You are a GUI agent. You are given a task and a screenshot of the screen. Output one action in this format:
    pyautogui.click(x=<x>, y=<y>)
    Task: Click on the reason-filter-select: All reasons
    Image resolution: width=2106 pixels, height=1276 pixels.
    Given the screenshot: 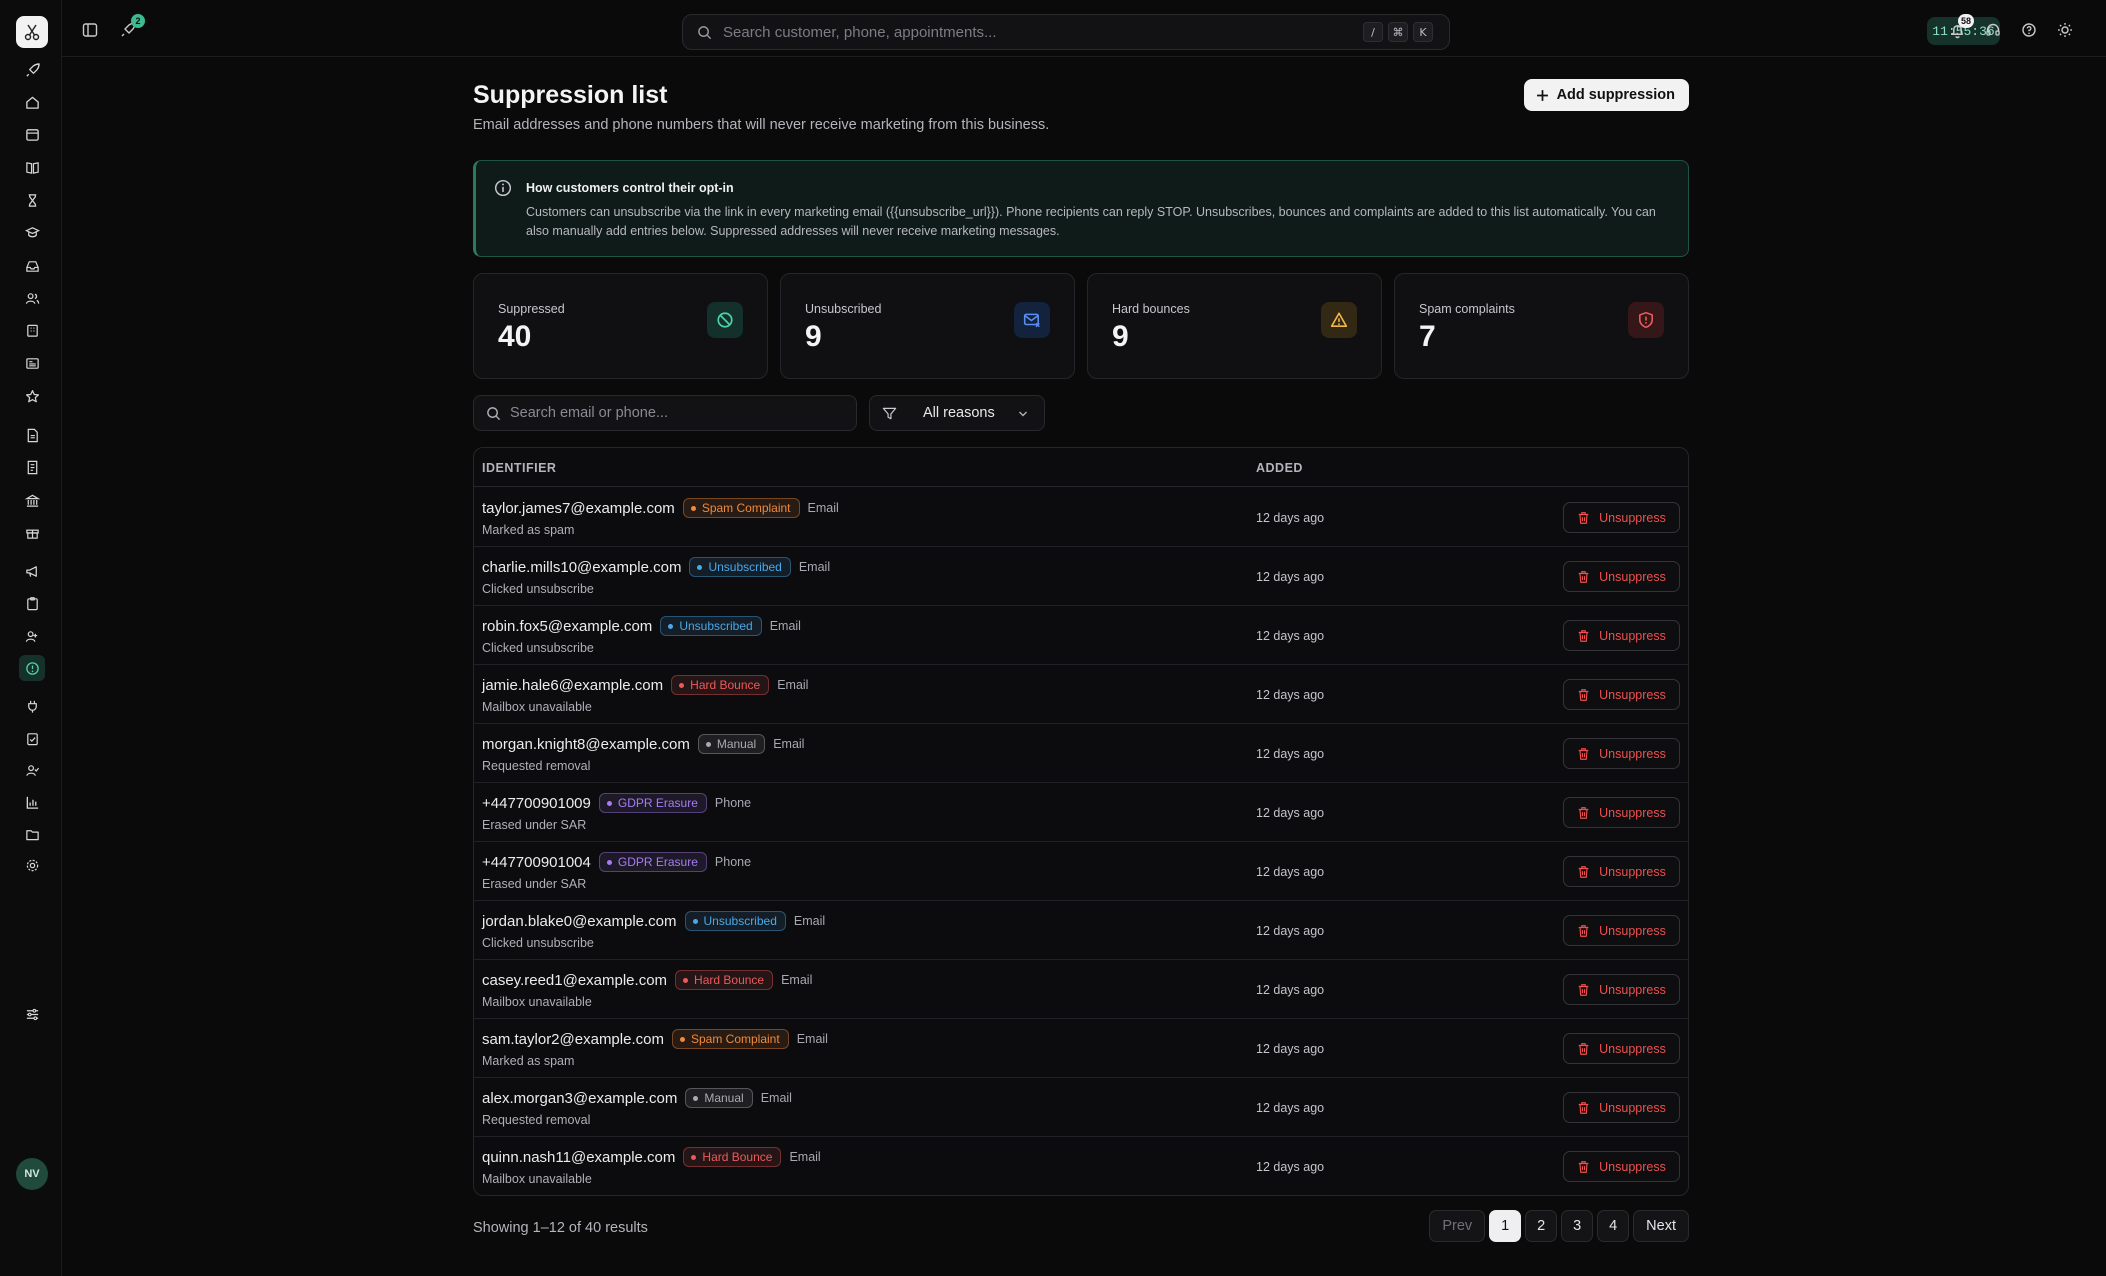 What is the action you would take?
    pyautogui.click(x=957, y=413)
    